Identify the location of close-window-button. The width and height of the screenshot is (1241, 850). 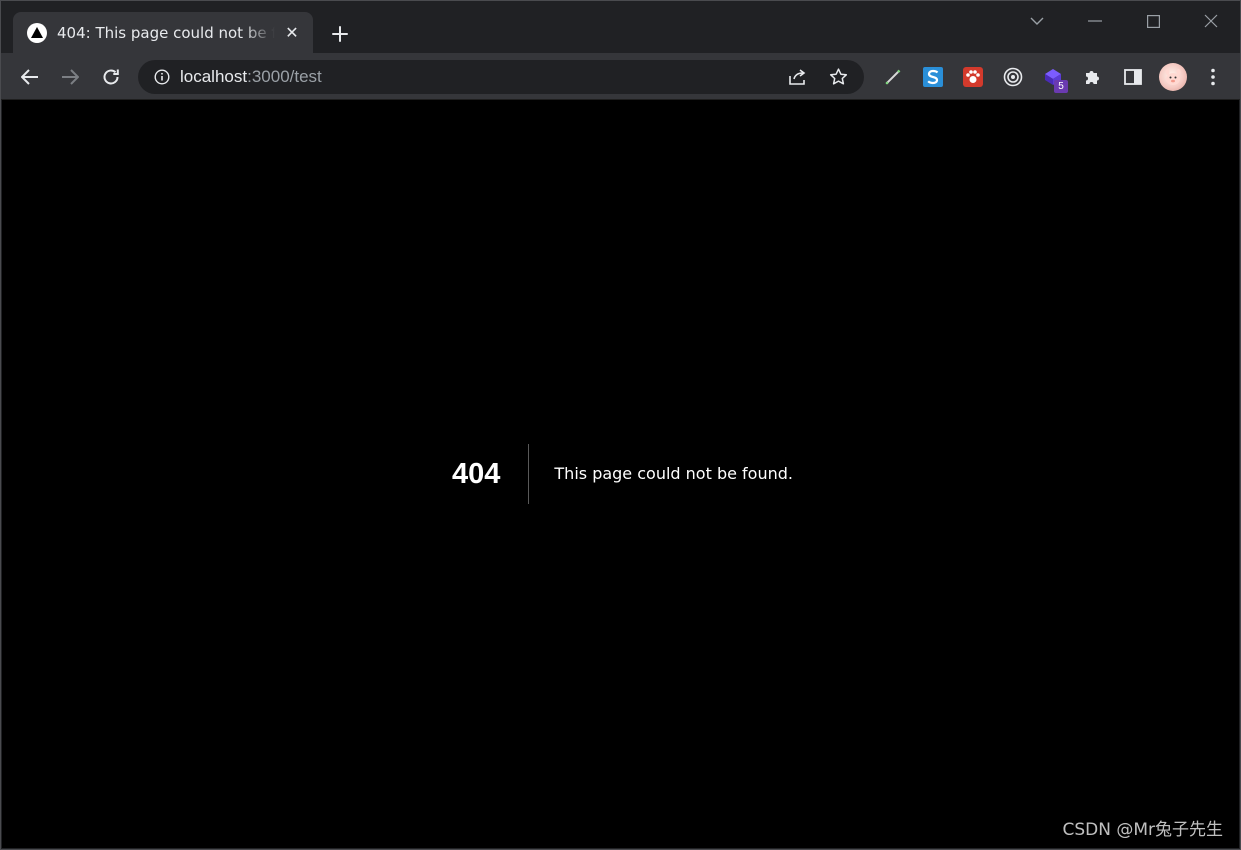
(1211, 21).